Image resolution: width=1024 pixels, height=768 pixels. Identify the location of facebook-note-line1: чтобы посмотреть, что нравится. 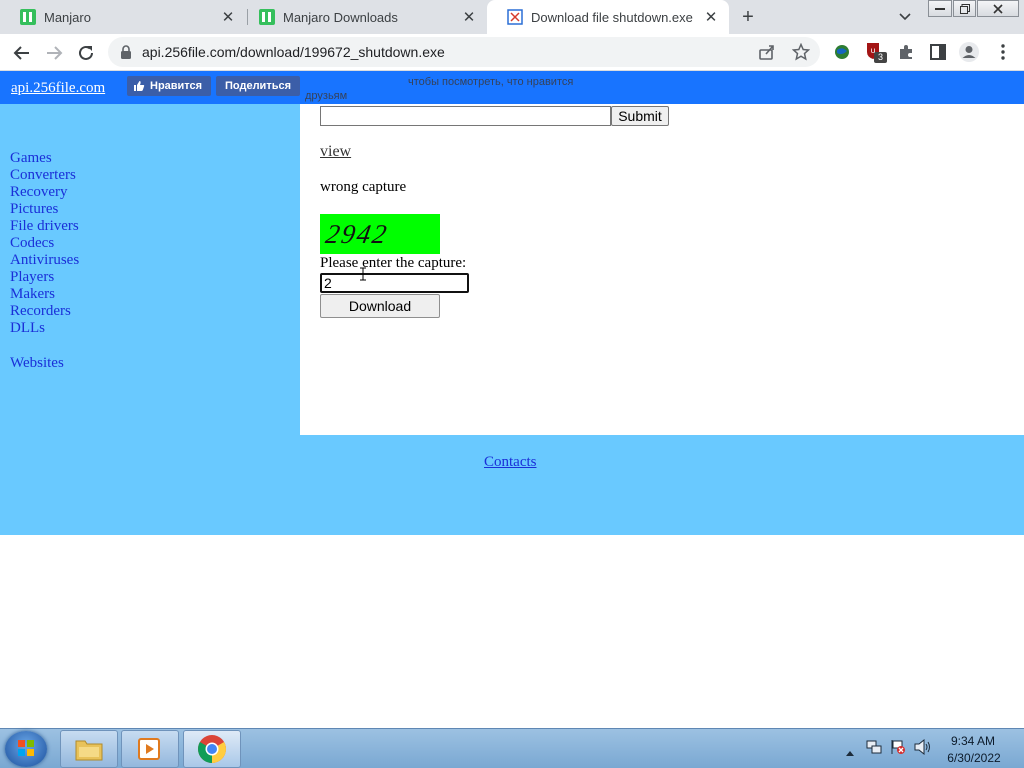
(491, 82).